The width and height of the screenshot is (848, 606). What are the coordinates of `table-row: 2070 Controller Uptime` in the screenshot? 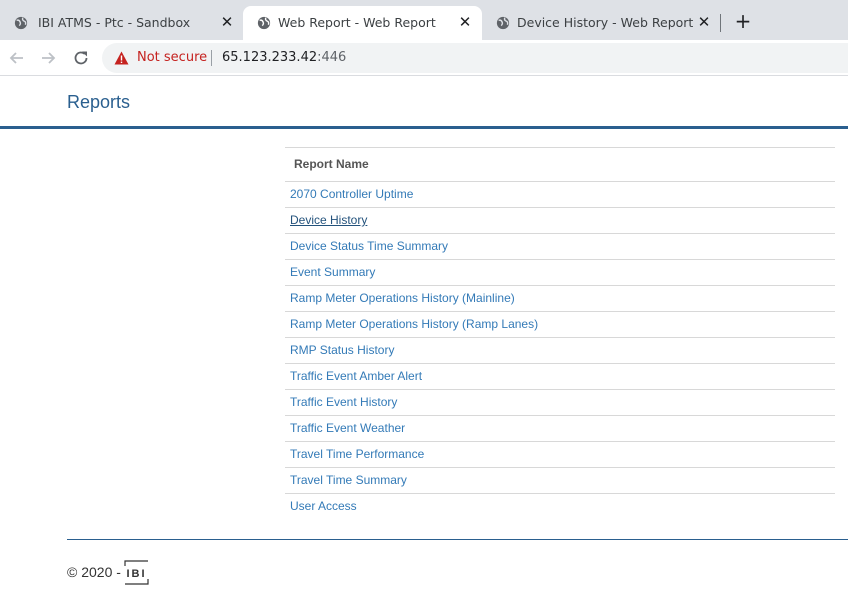 It's located at (560, 195).